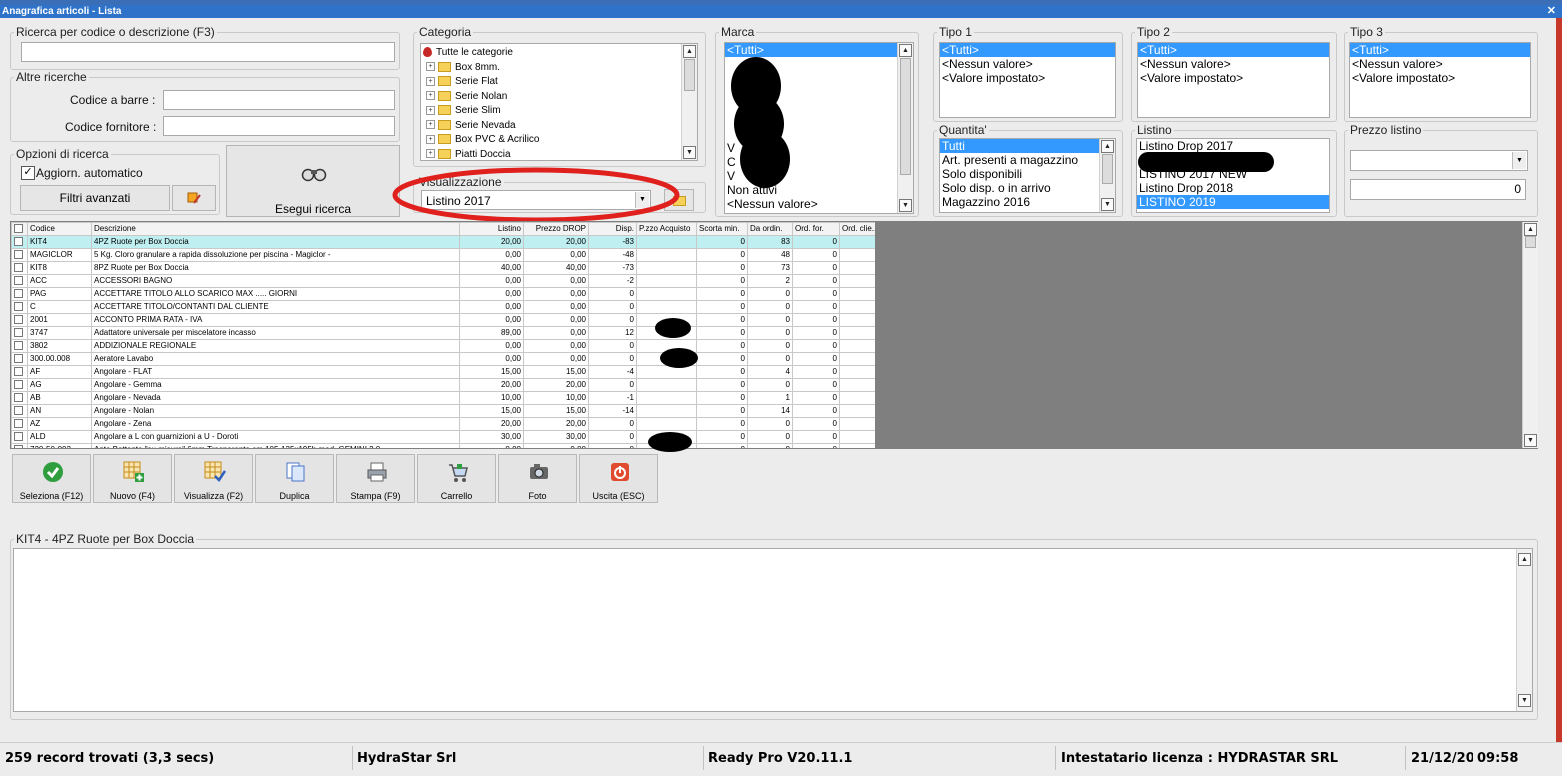 The width and height of the screenshot is (1562, 776). What do you see at coordinates (443, 411) in the screenshot?
I see `table-row: ANAngolare - Nolan15,0015,00-1401401` at bounding box center [443, 411].